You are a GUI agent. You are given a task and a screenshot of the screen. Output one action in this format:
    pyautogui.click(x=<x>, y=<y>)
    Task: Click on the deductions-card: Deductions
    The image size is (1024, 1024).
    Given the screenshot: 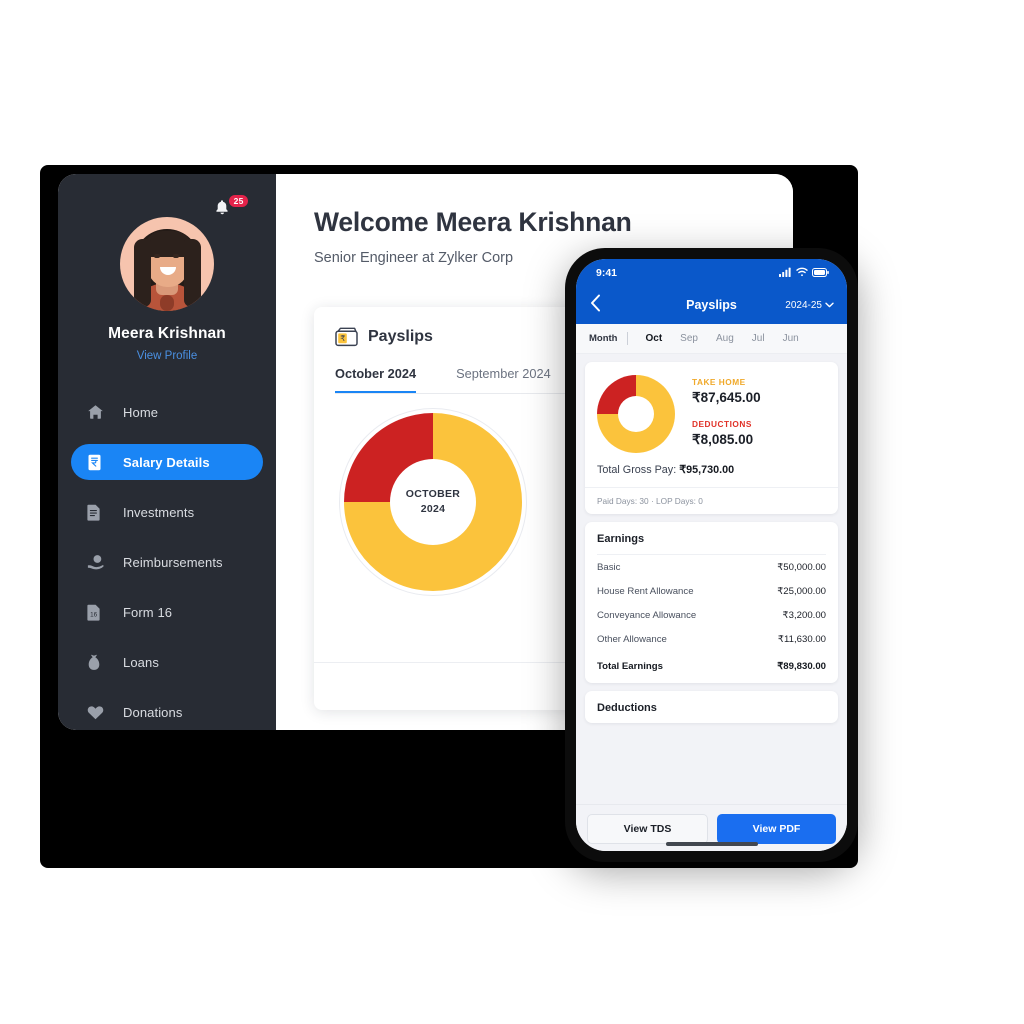 What is the action you would take?
    pyautogui.click(x=711, y=707)
    